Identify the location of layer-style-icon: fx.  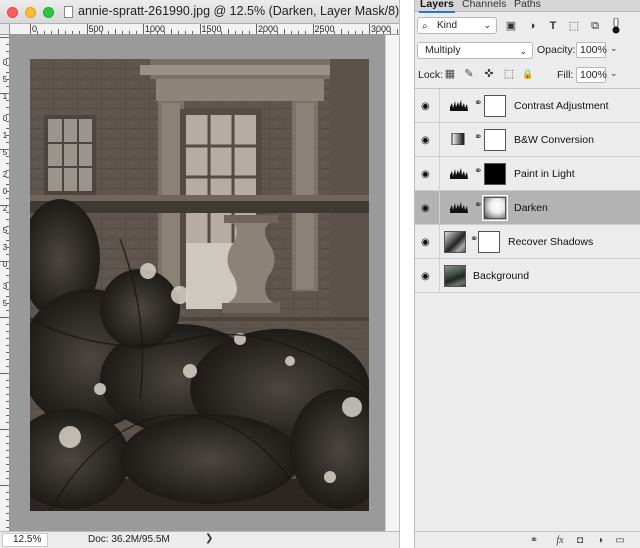
(560, 540).